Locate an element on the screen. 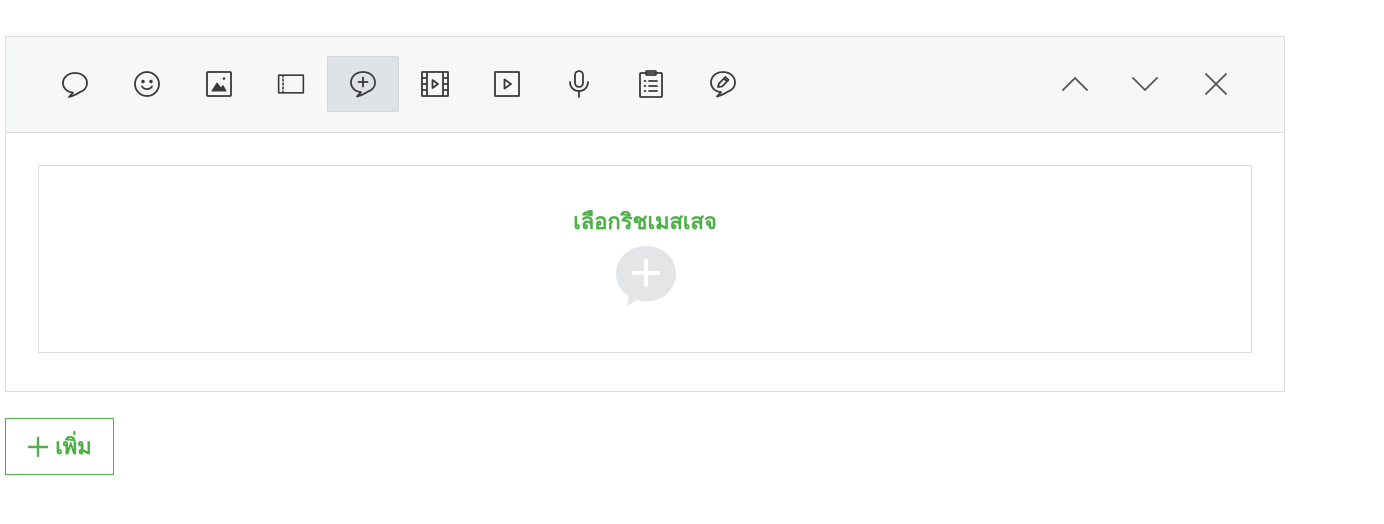 The width and height of the screenshot is (1384, 524). speech-bubble-icon is located at coordinates (75, 85).